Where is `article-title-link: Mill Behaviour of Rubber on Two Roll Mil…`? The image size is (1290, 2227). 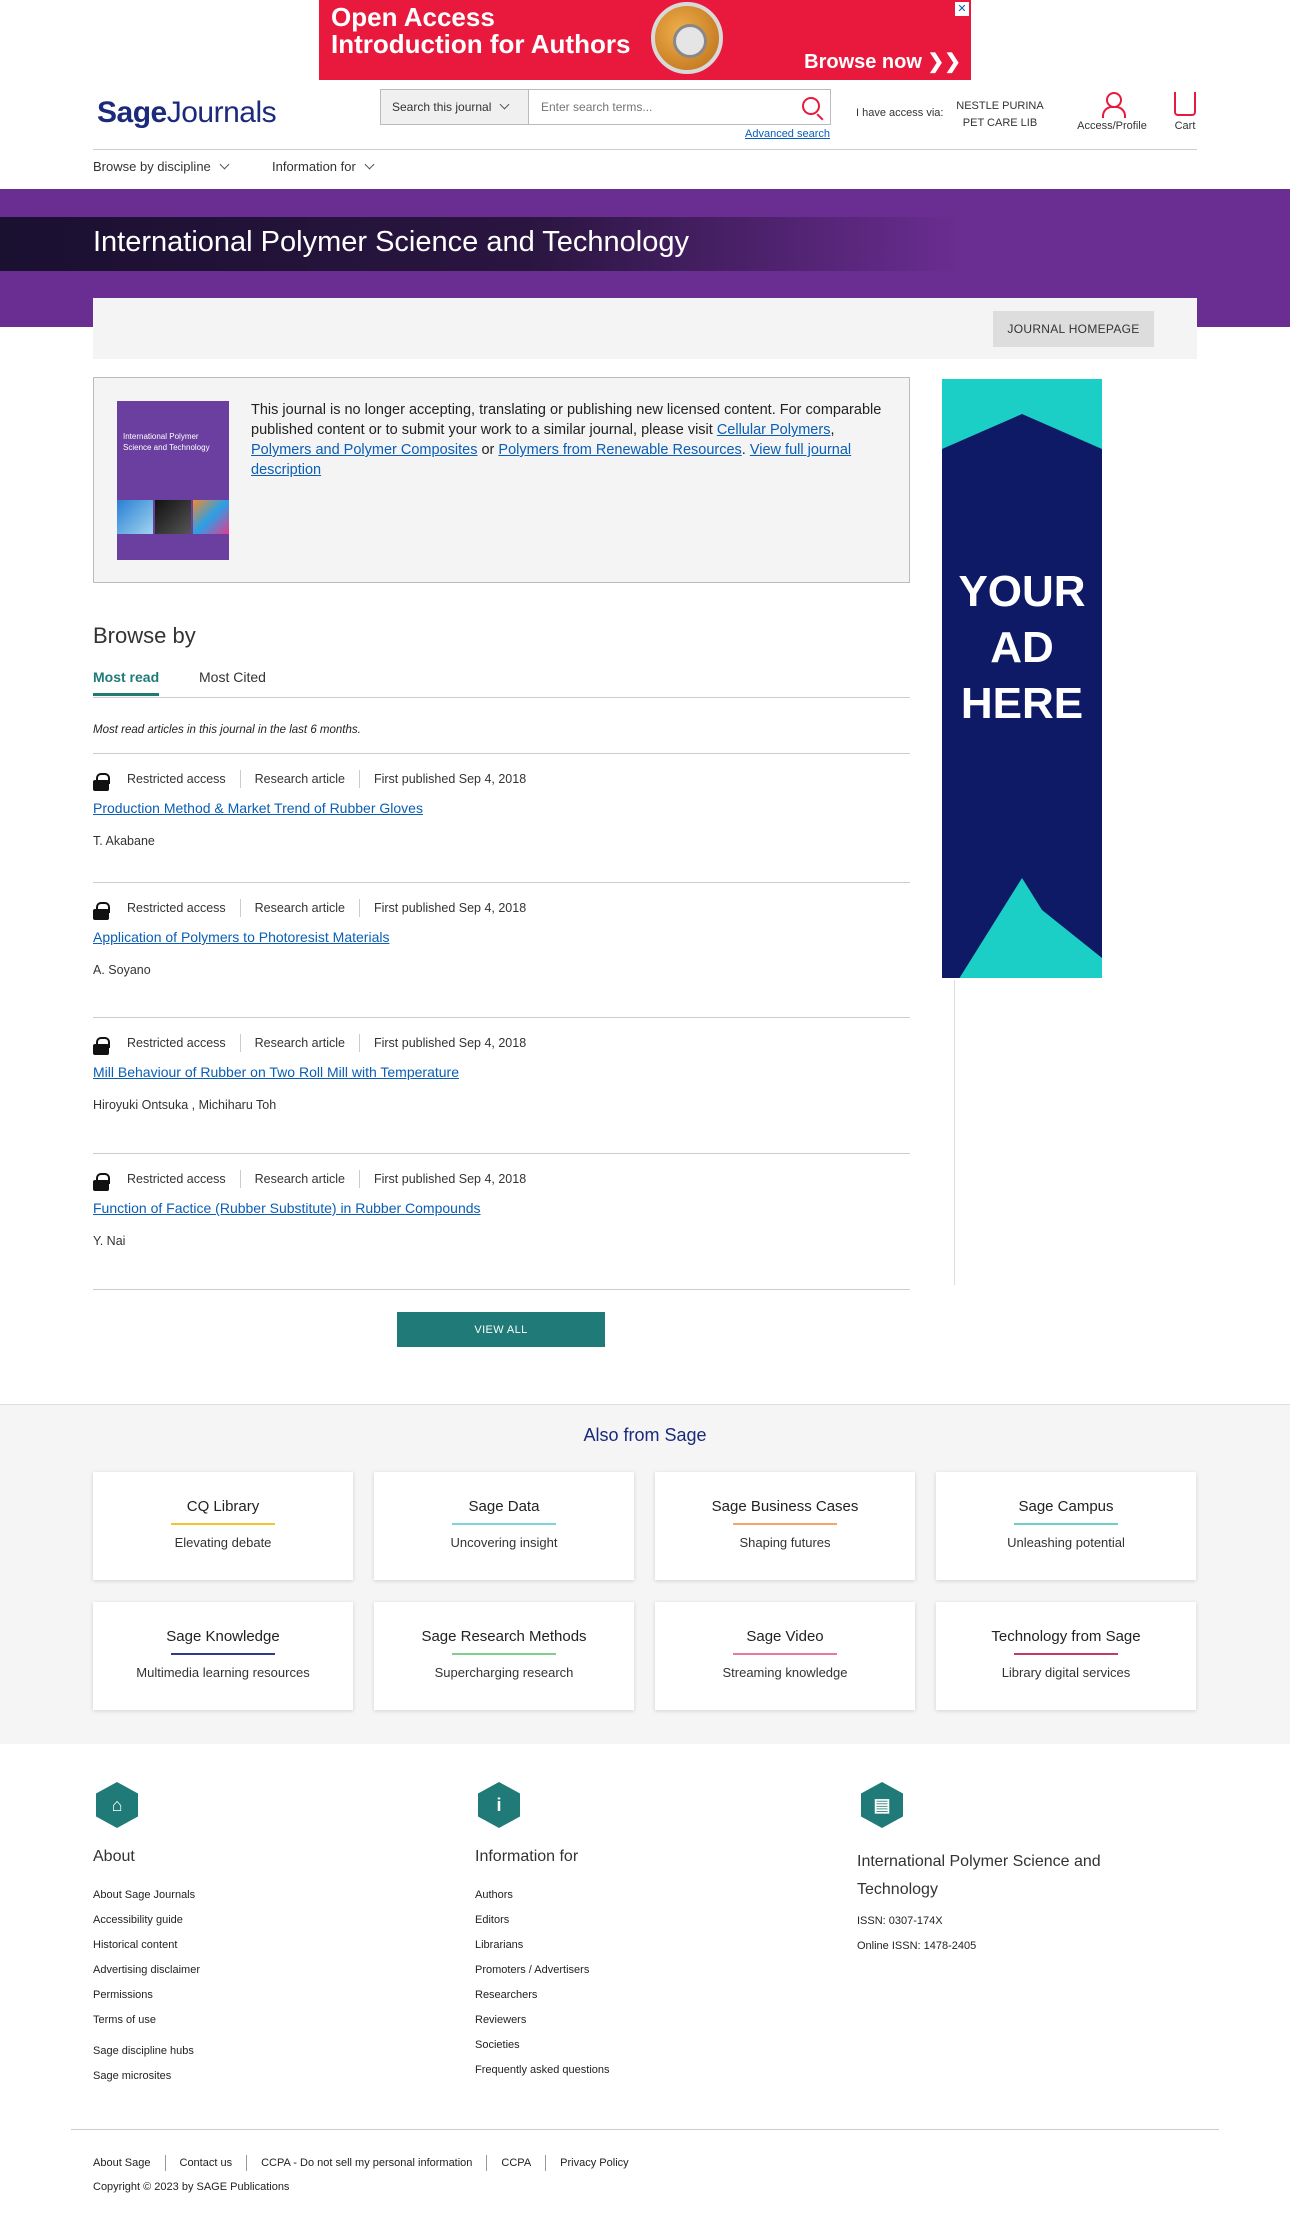 article-title-link: Mill Behaviour of Rubber on Two Roll Mil… is located at coordinates (276, 1072).